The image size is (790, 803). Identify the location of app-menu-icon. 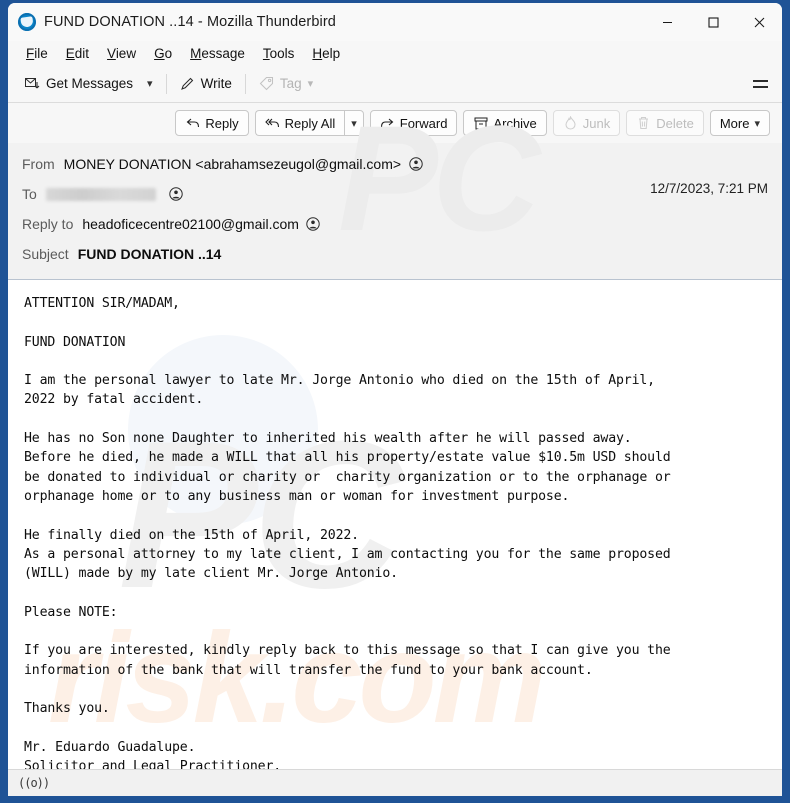
(760, 84).